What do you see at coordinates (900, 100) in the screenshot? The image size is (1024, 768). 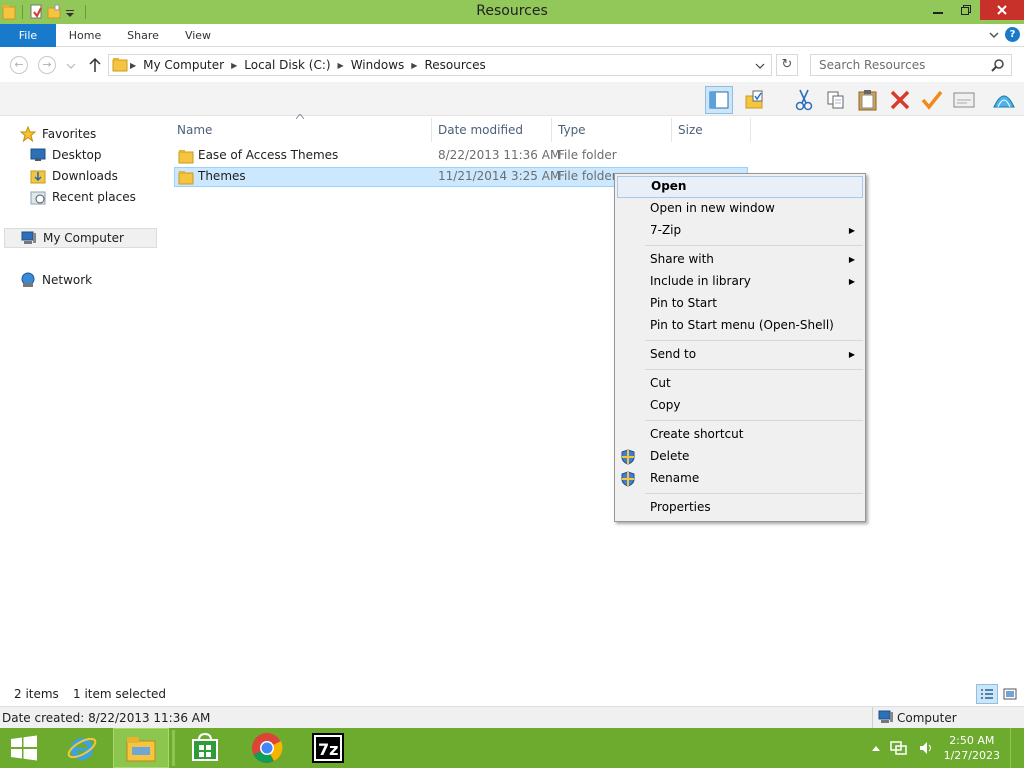 I see `delete-button` at bounding box center [900, 100].